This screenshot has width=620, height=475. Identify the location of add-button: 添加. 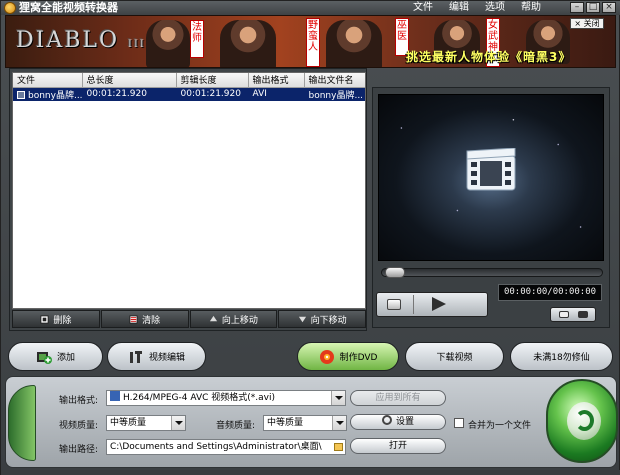
(55, 356).